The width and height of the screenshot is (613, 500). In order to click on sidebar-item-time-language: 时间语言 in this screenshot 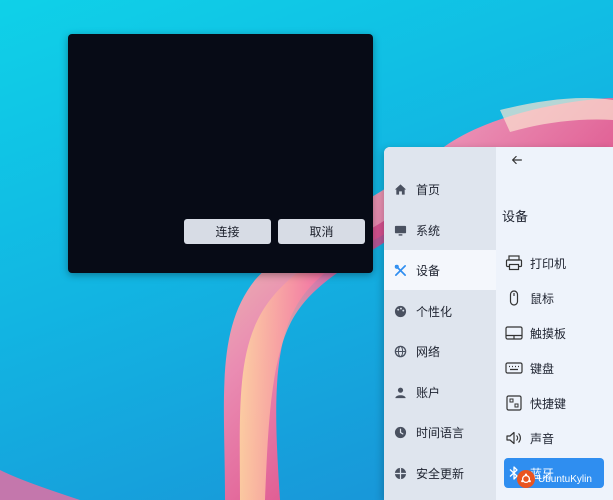, I will do `click(440, 432)`.